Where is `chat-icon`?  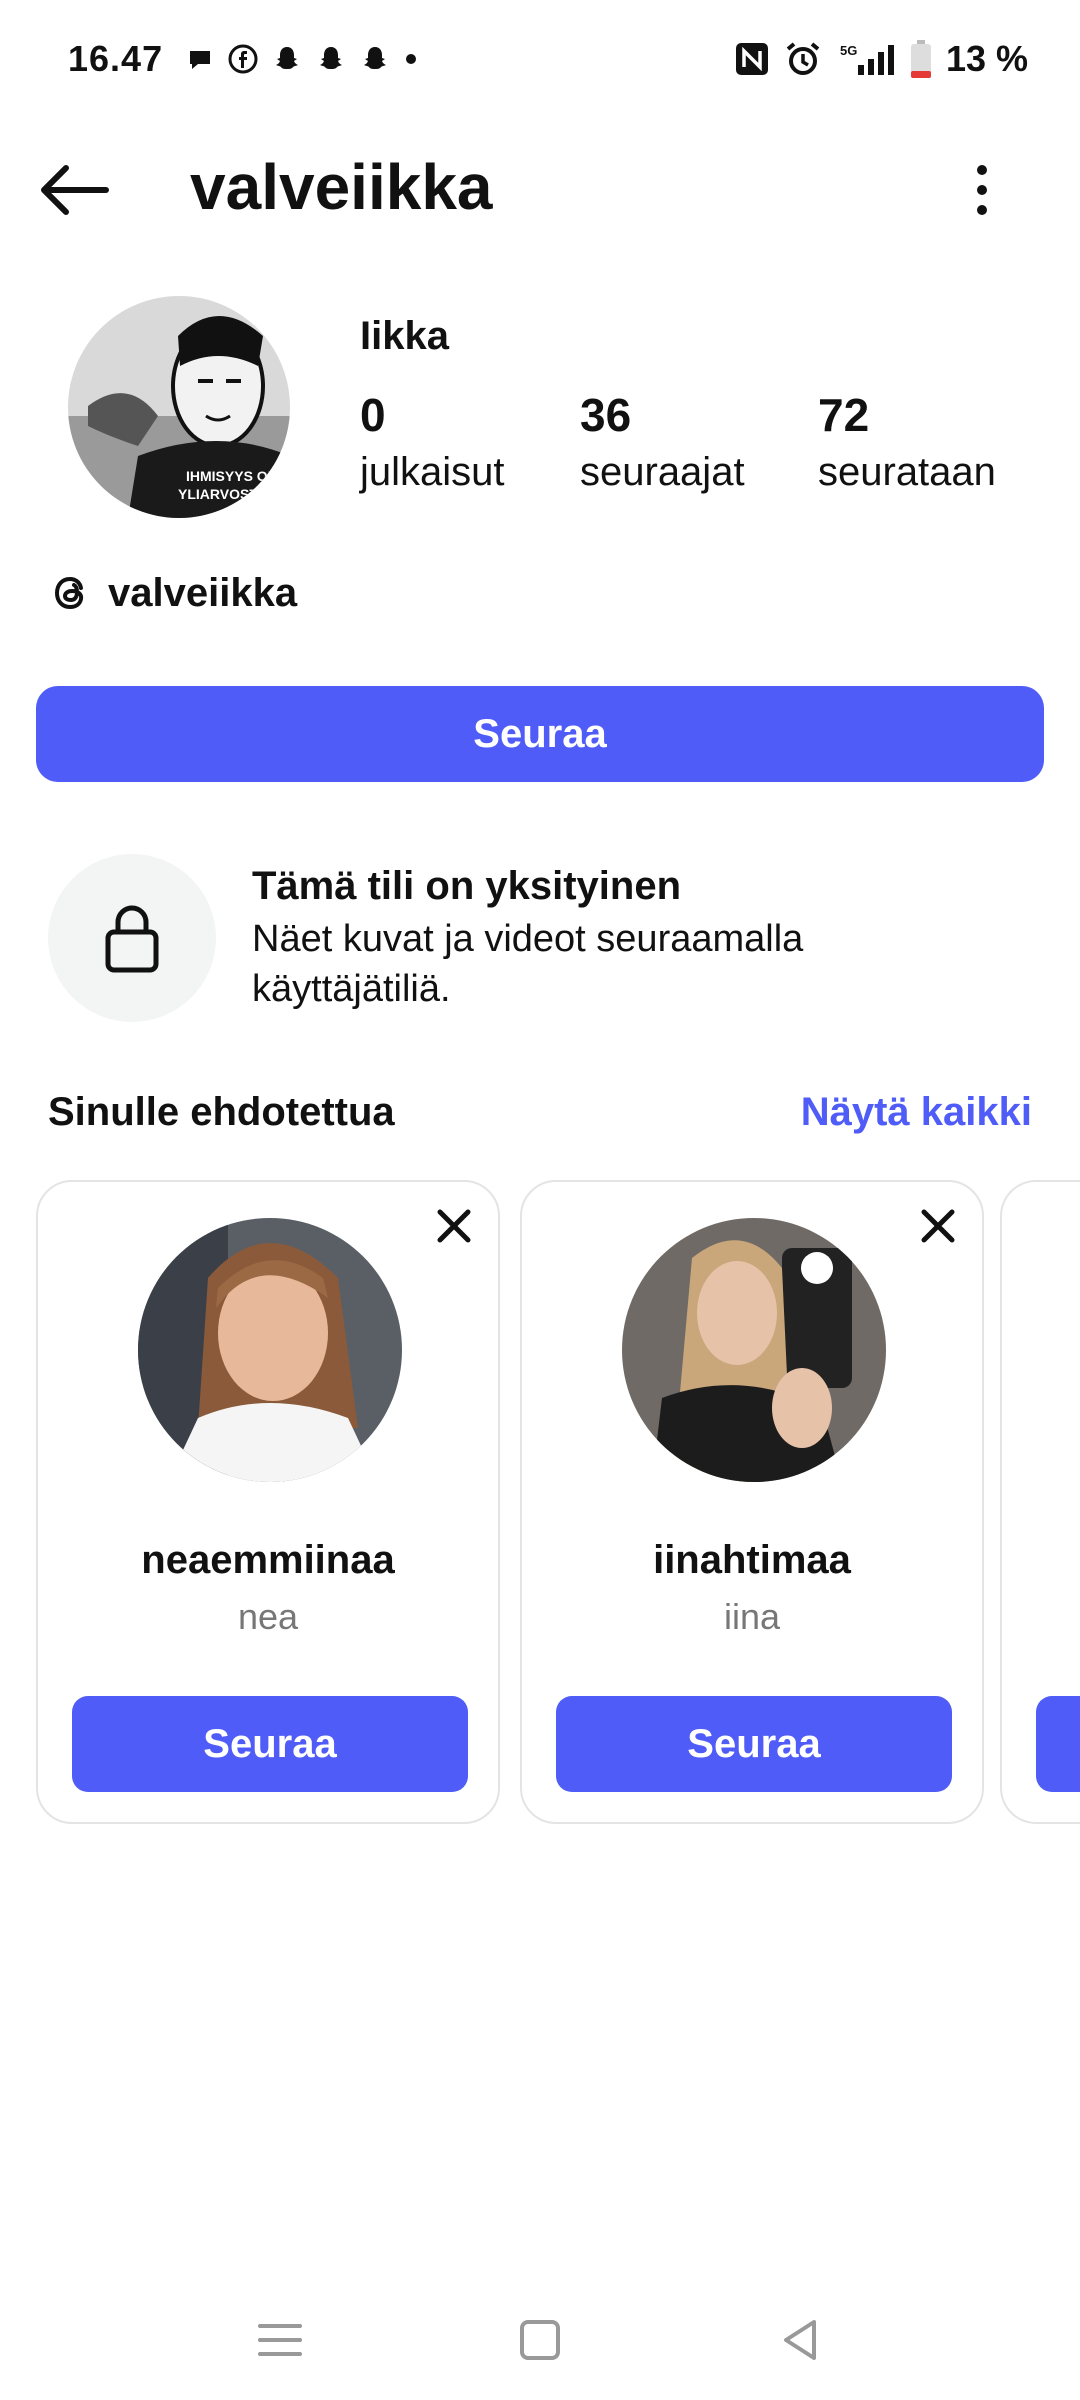 chat-icon is located at coordinates (200, 60).